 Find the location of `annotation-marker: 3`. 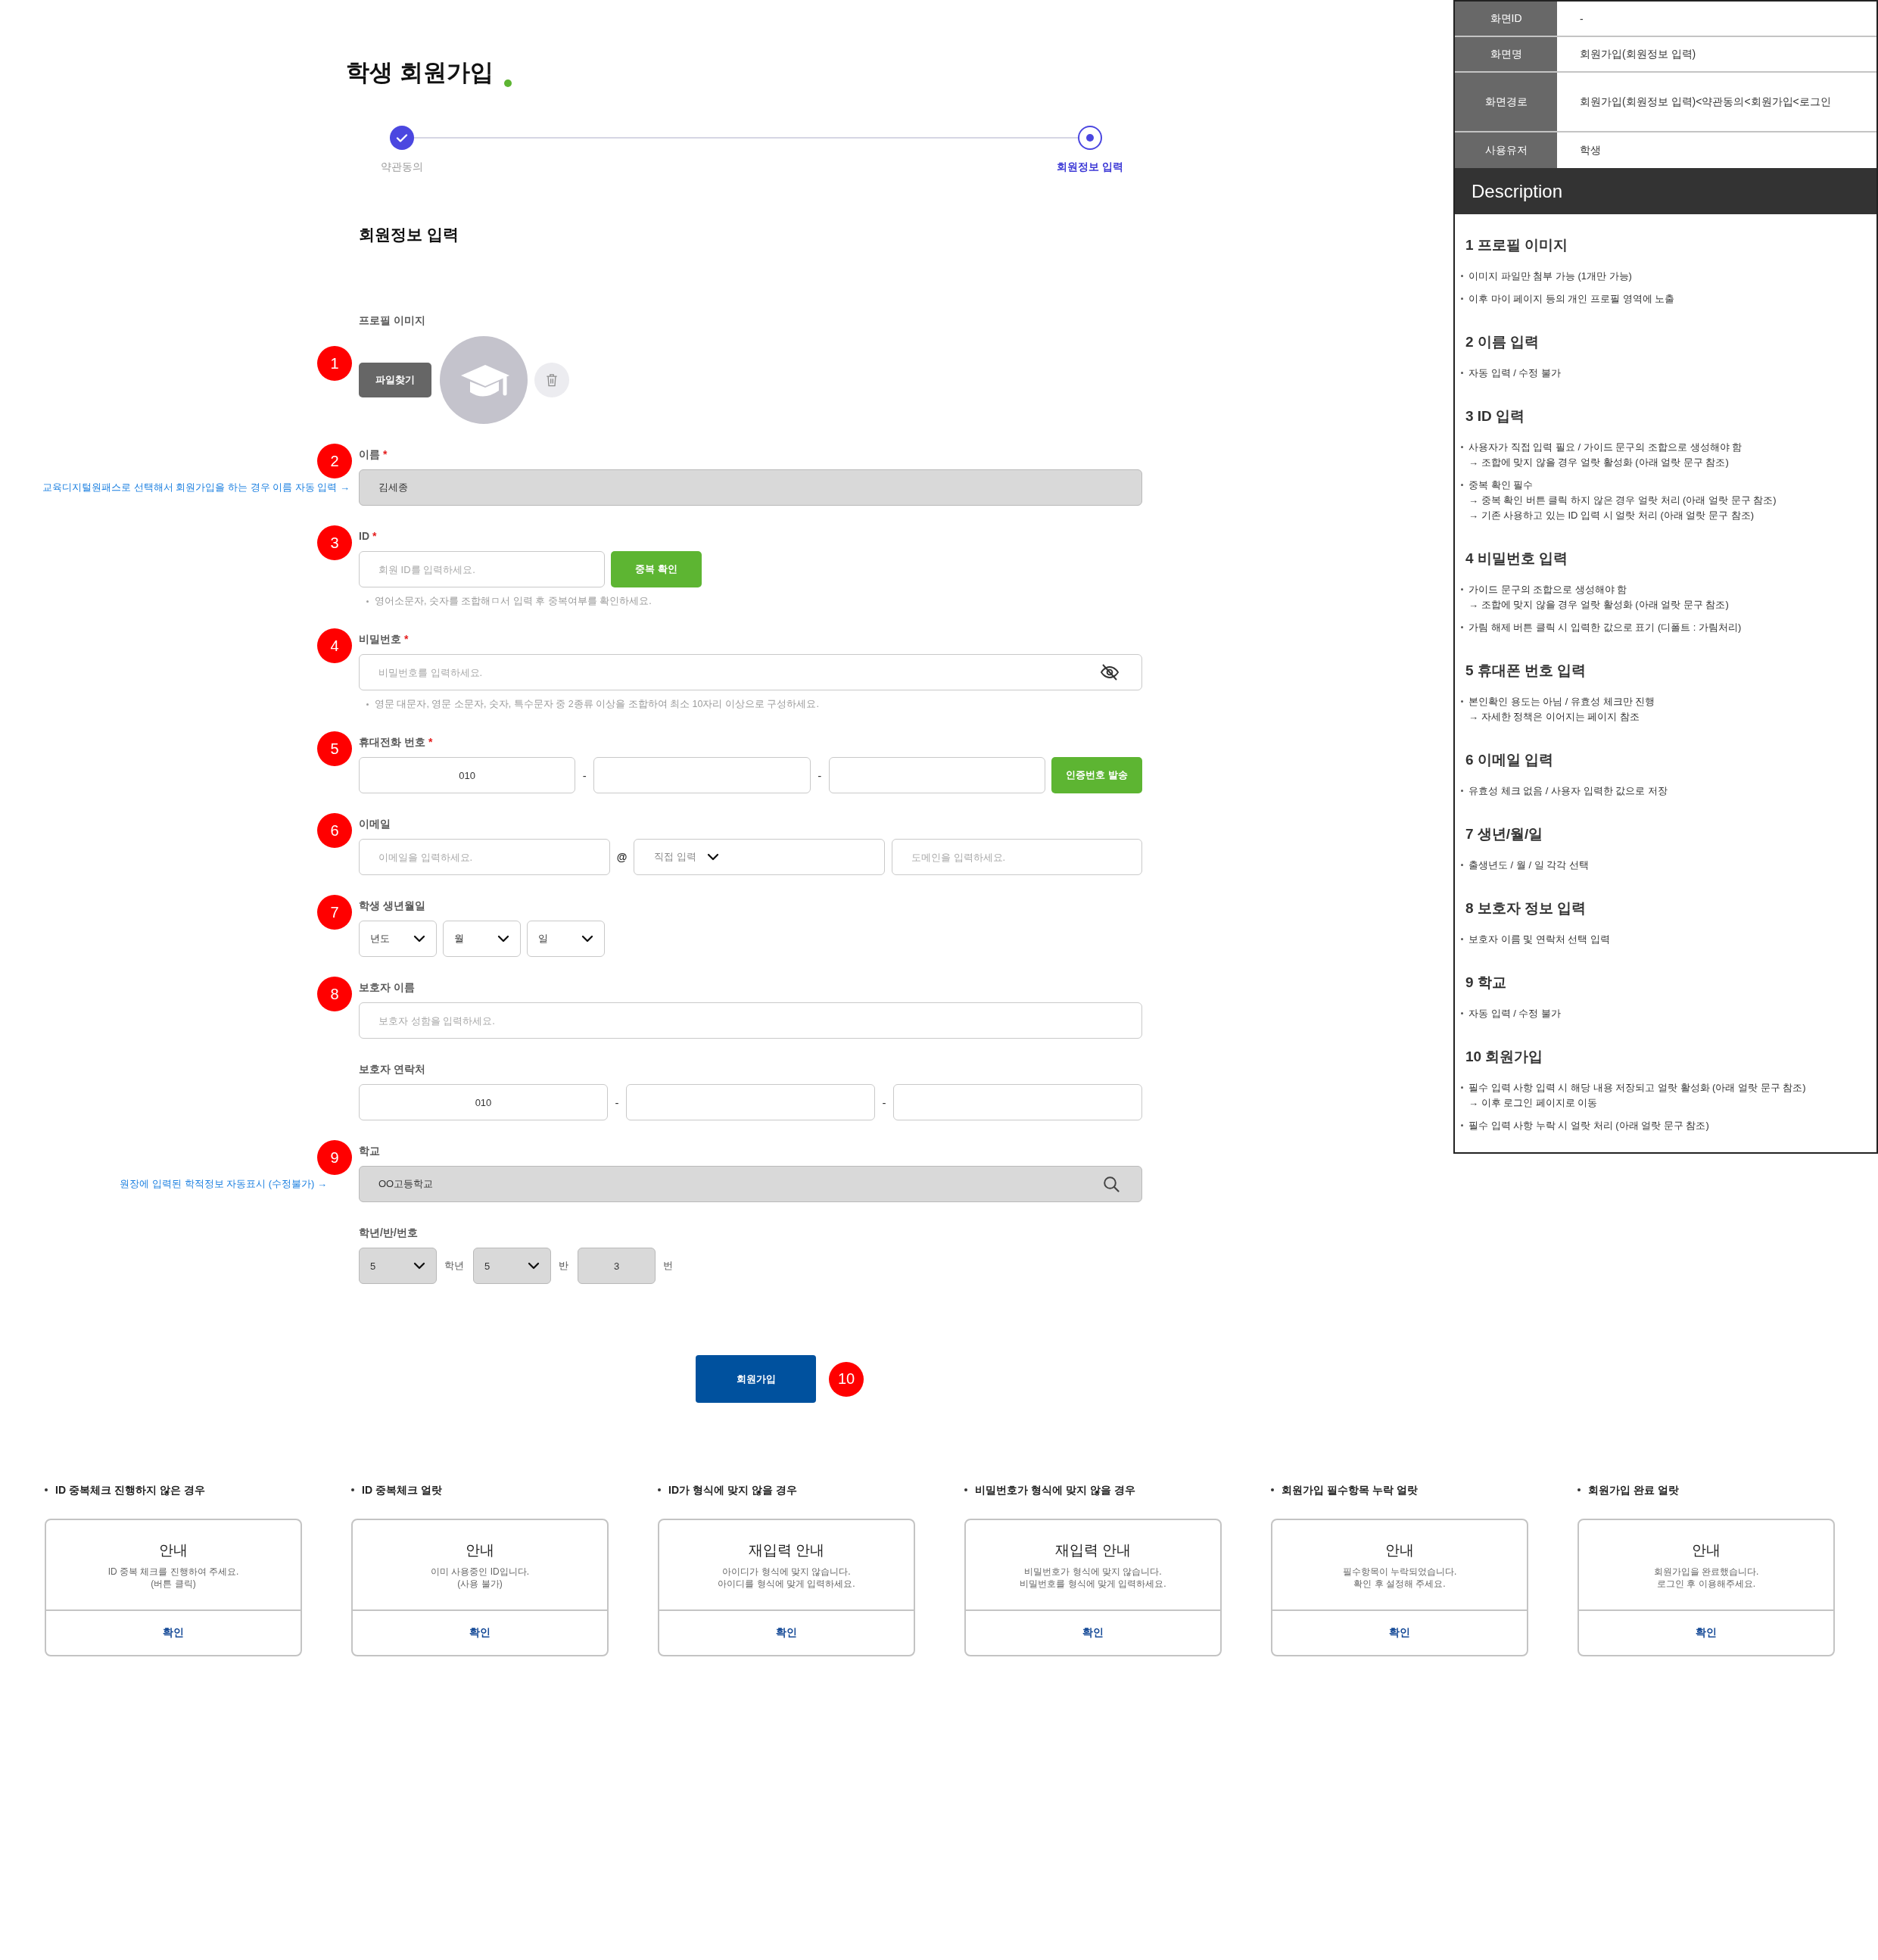

annotation-marker: 3 is located at coordinates (334, 542).